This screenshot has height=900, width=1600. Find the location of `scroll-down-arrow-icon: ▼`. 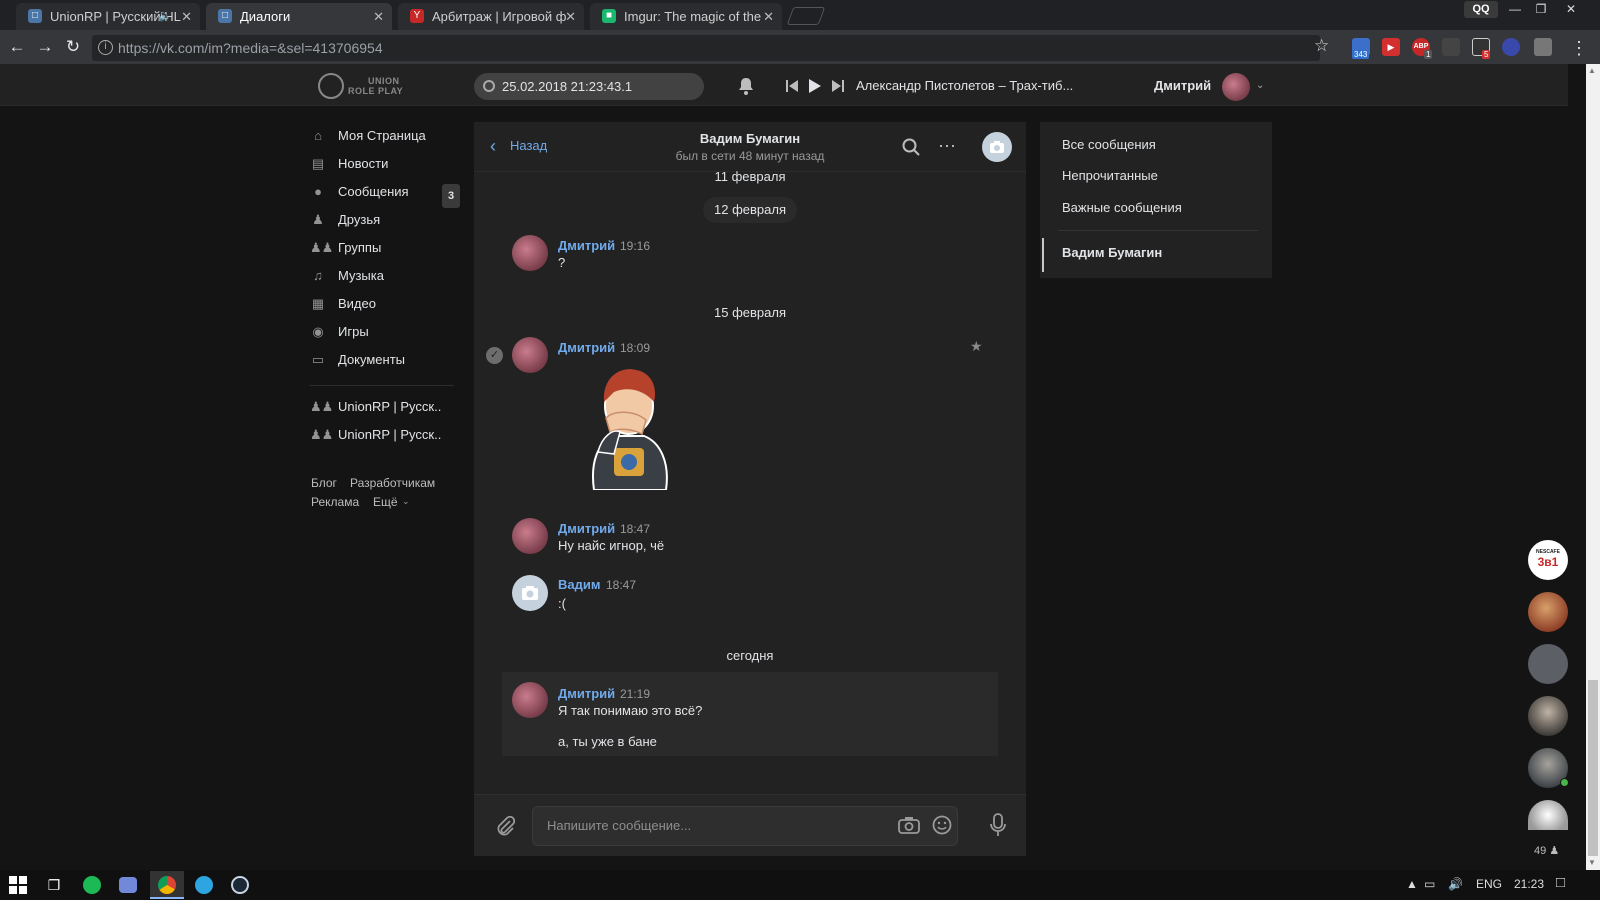

scroll-down-arrow-icon: ▼ is located at coordinates (1592, 862).